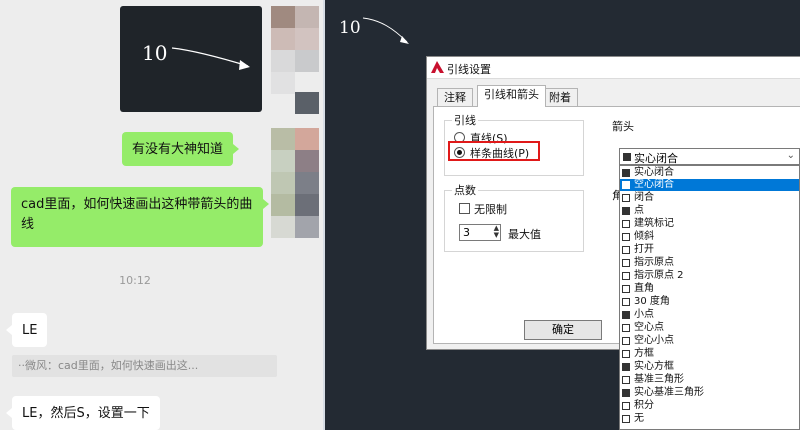 This screenshot has width=800, height=430. What do you see at coordinates (466, 232) in the screenshot?
I see `max-points-value: 3` at bounding box center [466, 232].